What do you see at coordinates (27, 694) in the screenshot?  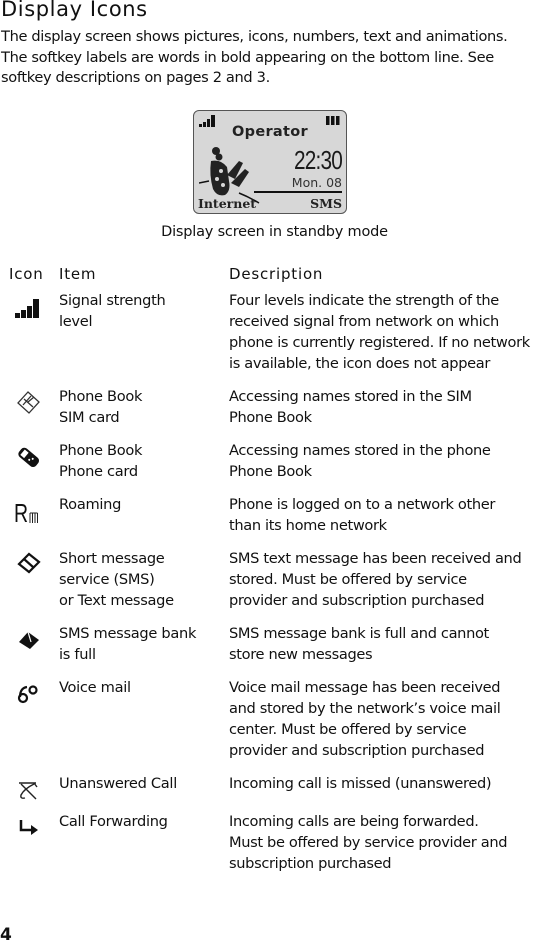 I see `voice-mail-icon` at bounding box center [27, 694].